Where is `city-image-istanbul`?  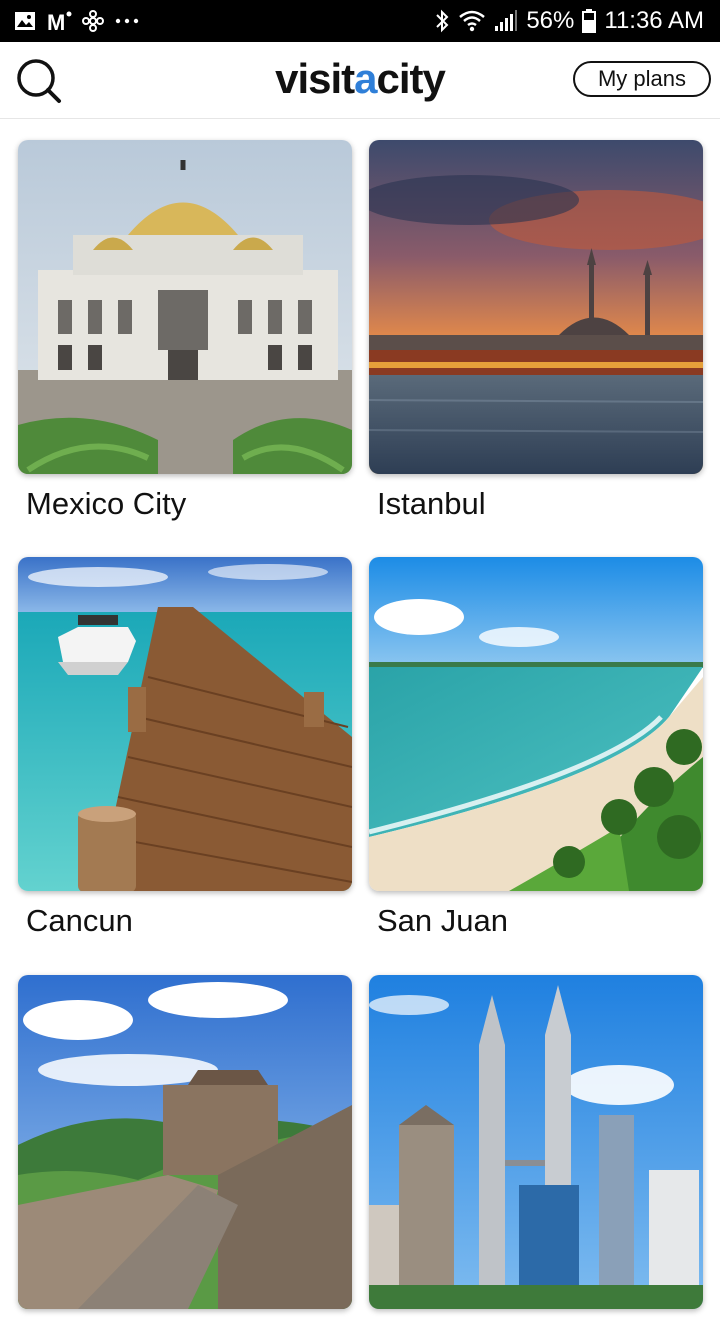
city-image-istanbul is located at coordinates (536, 307).